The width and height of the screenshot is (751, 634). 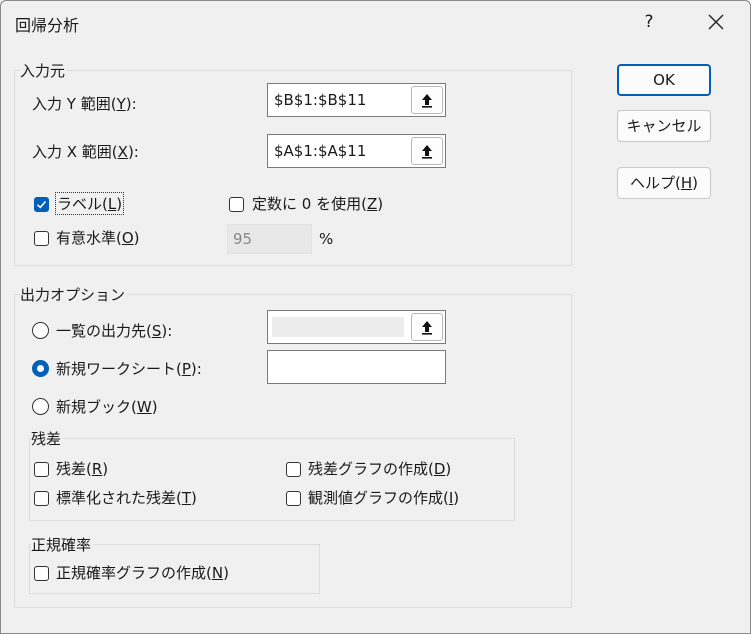 What do you see at coordinates (74, 294) in the screenshot?
I see `output-group-label: 出力オプション` at bounding box center [74, 294].